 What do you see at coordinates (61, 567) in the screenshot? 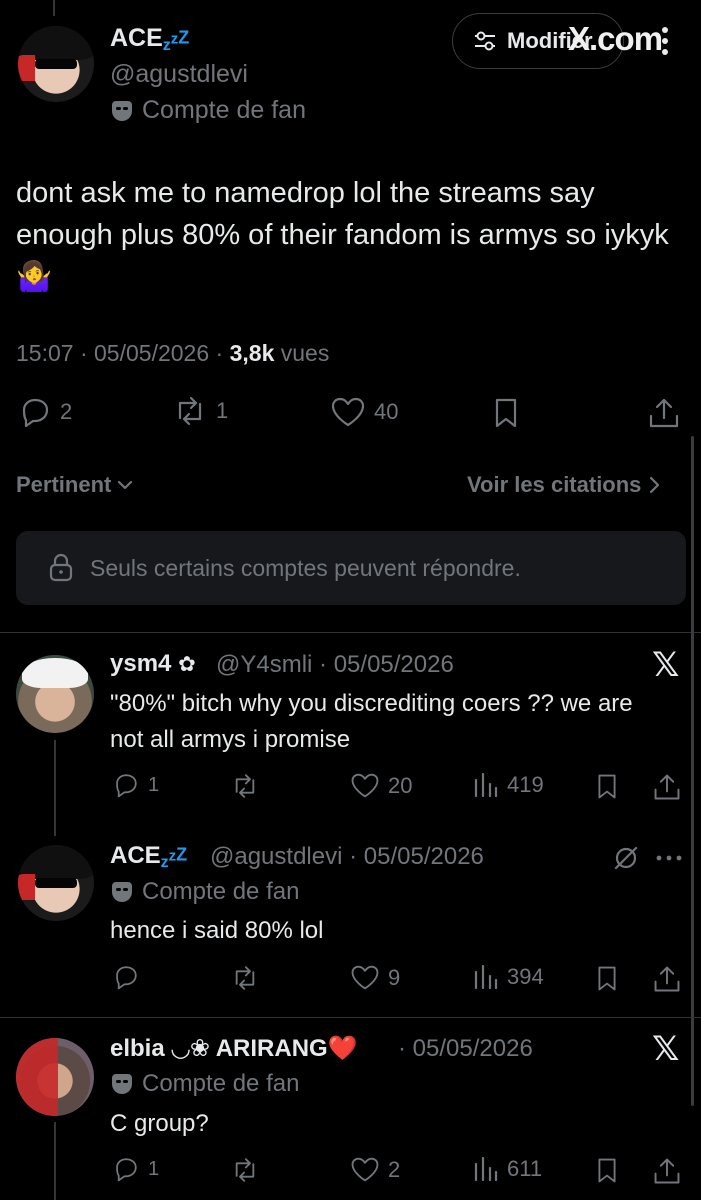
I see `lock-icon` at bounding box center [61, 567].